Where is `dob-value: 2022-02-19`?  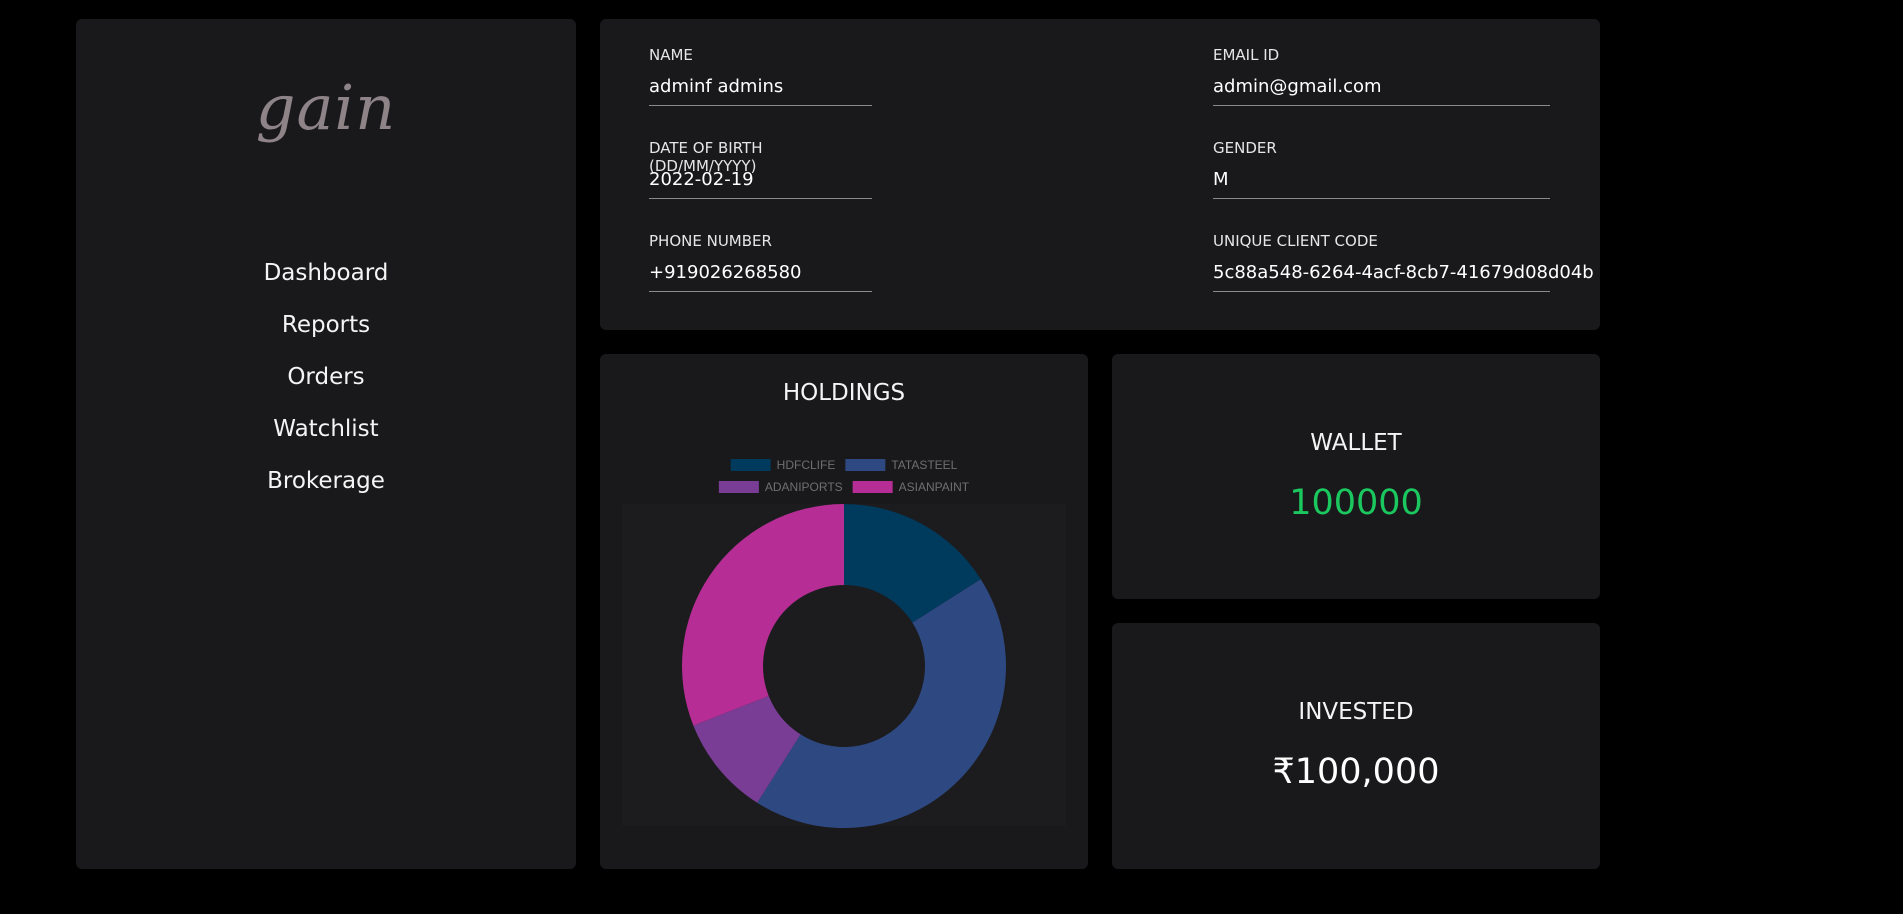 dob-value: 2022-02-19 is located at coordinates (760, 184).